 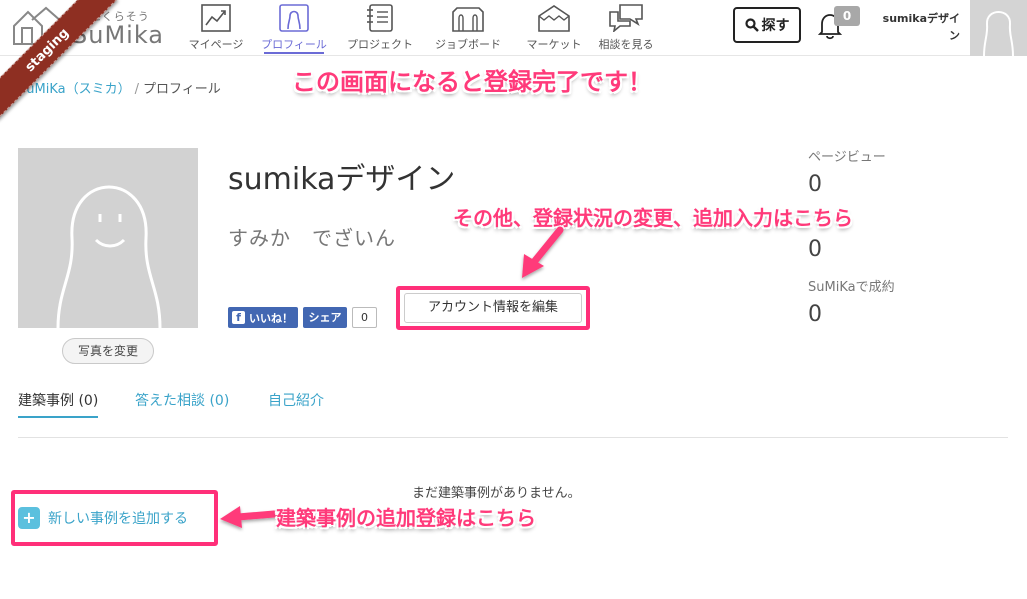 I want to click on nav-item-profile: プロフィール, so click(x=294, y=29).